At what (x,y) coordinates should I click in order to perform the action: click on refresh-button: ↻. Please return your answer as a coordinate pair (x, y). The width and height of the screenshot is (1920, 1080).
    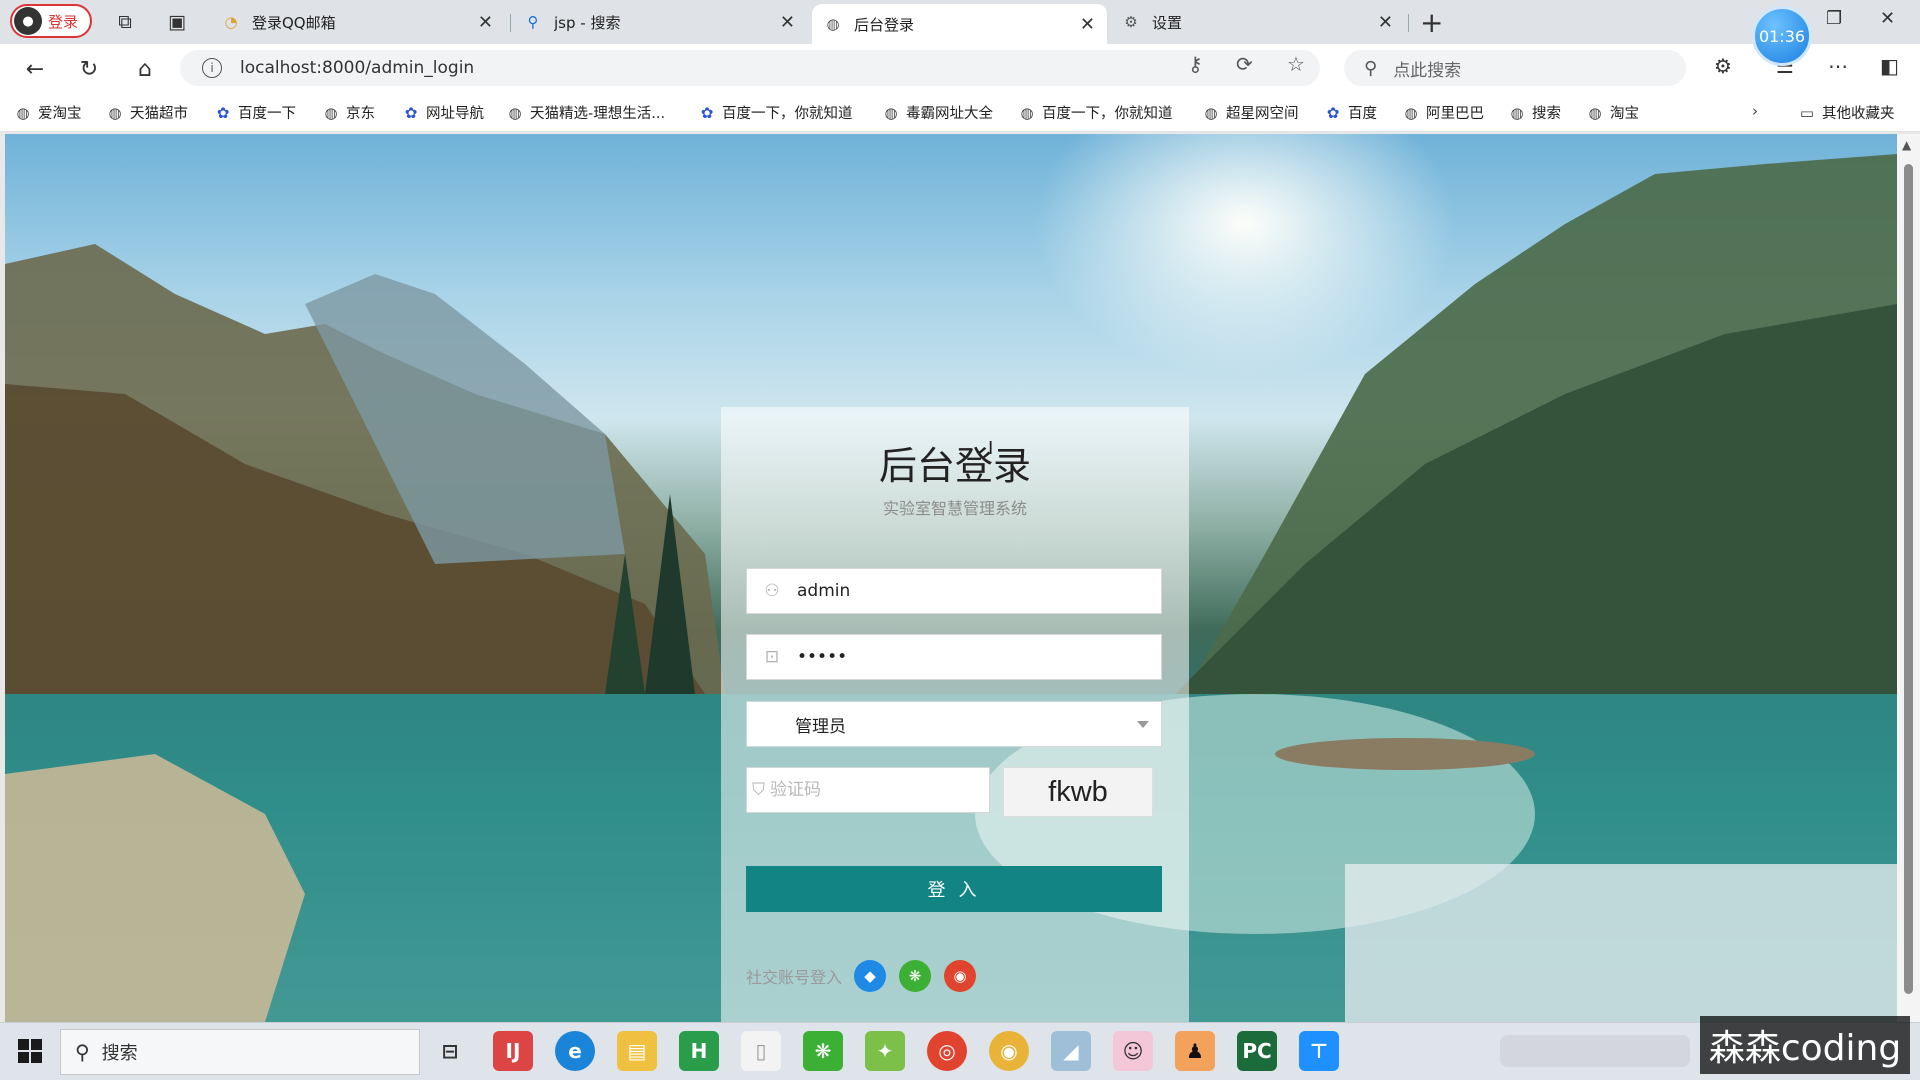
    Looking at the image, I should click on (89, 69).